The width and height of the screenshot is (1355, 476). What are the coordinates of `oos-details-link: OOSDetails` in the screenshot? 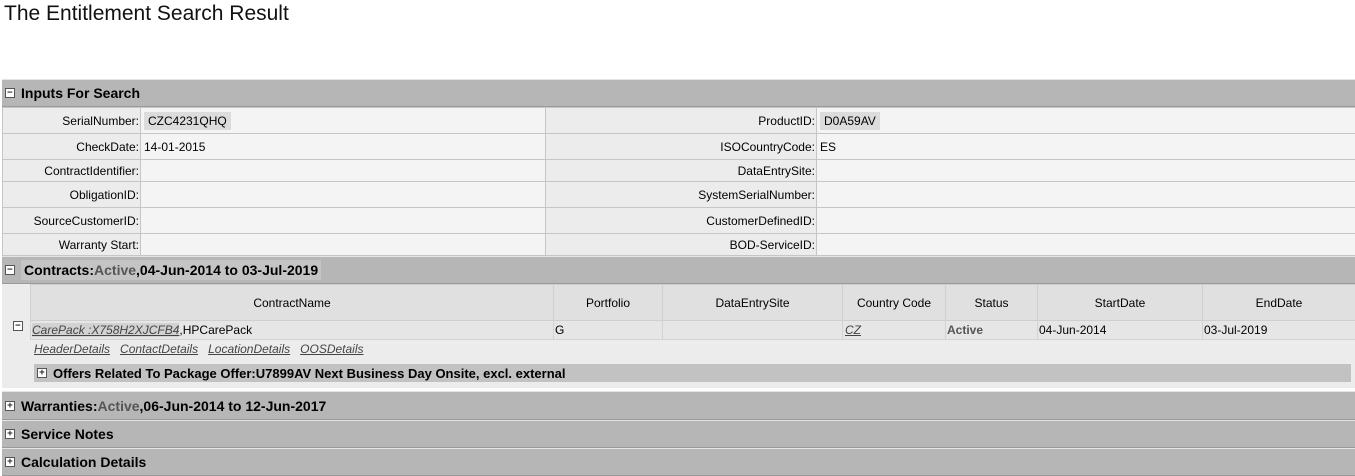 It's located at (331, 349).